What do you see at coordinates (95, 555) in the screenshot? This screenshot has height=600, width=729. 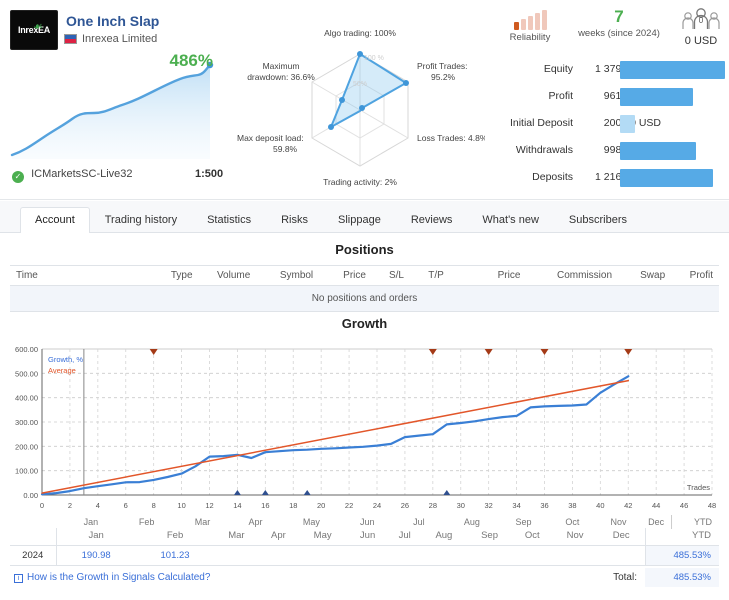 I see `cell-jan: 190.98` at bounding box center [95, 555].